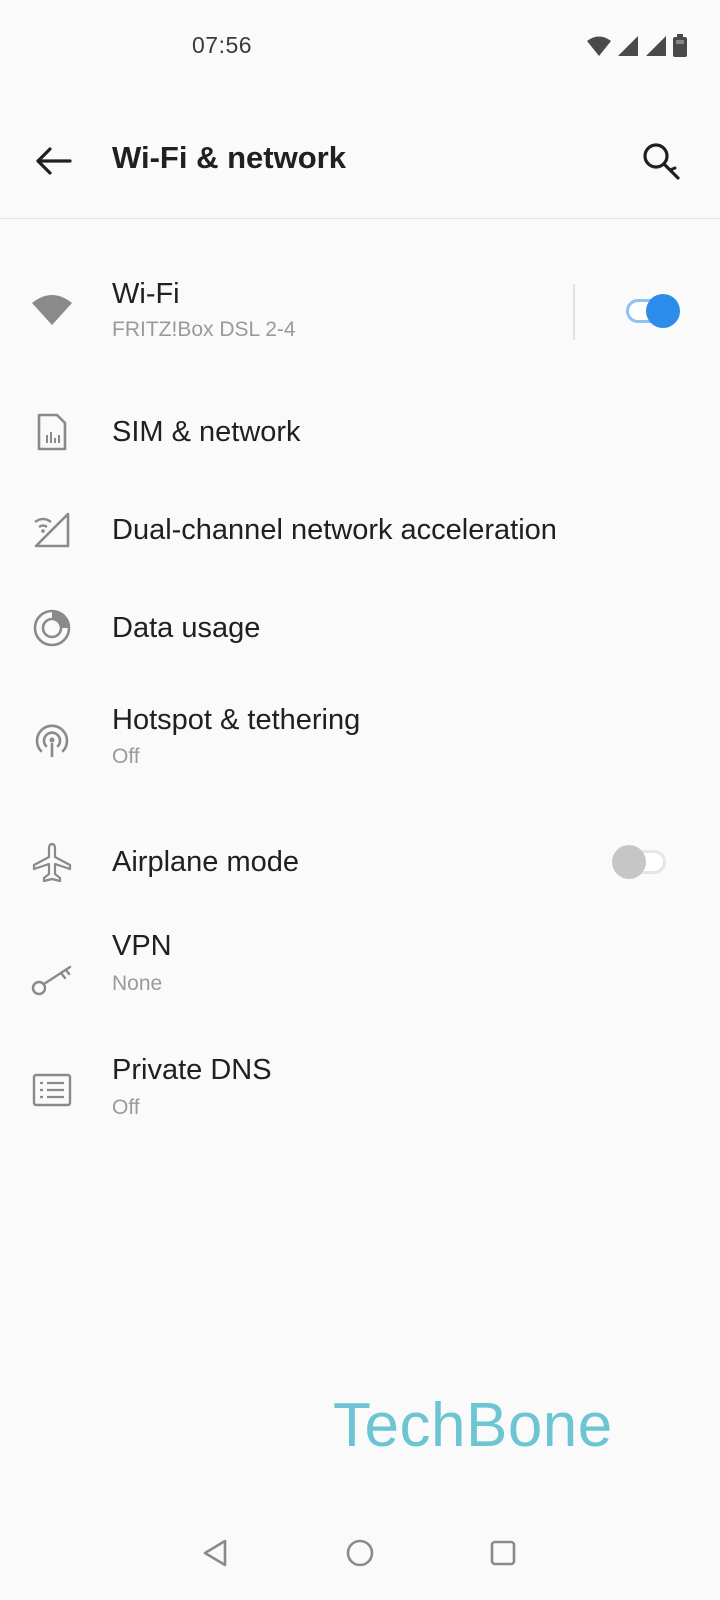  I want to click on arrow-left-icon, so click(53, 163).